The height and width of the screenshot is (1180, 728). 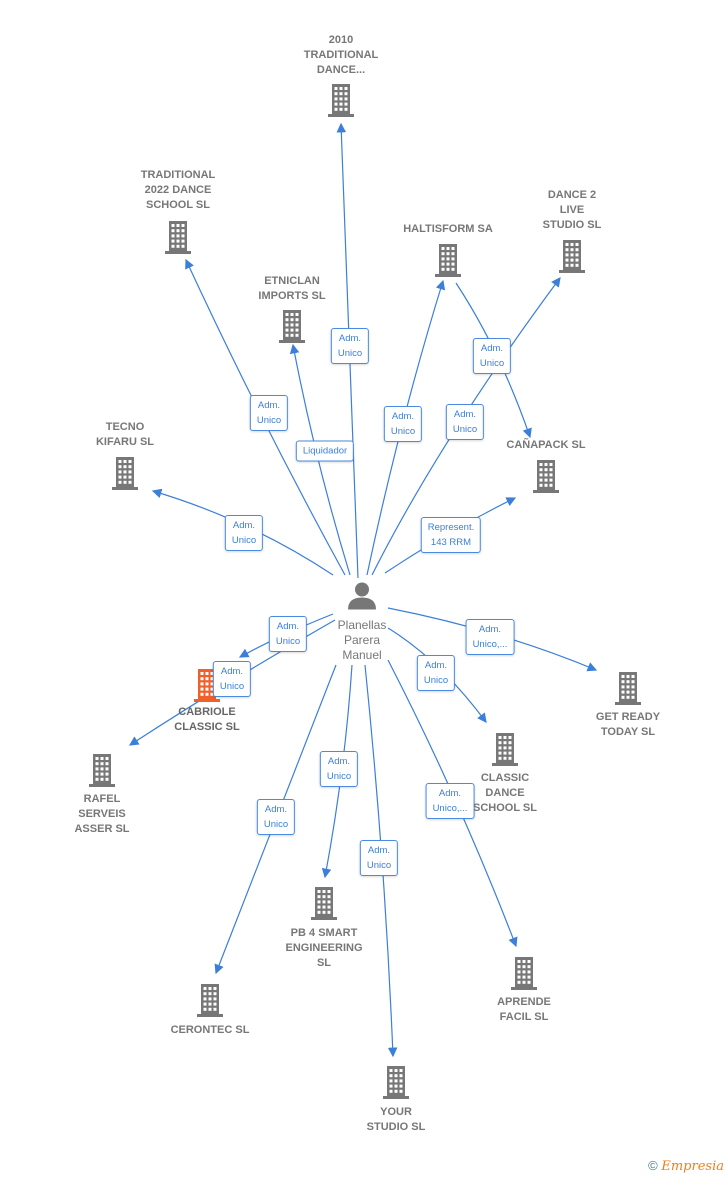 I want to click on company-name-line: ENGINEERING, so click(x=324, y=948).